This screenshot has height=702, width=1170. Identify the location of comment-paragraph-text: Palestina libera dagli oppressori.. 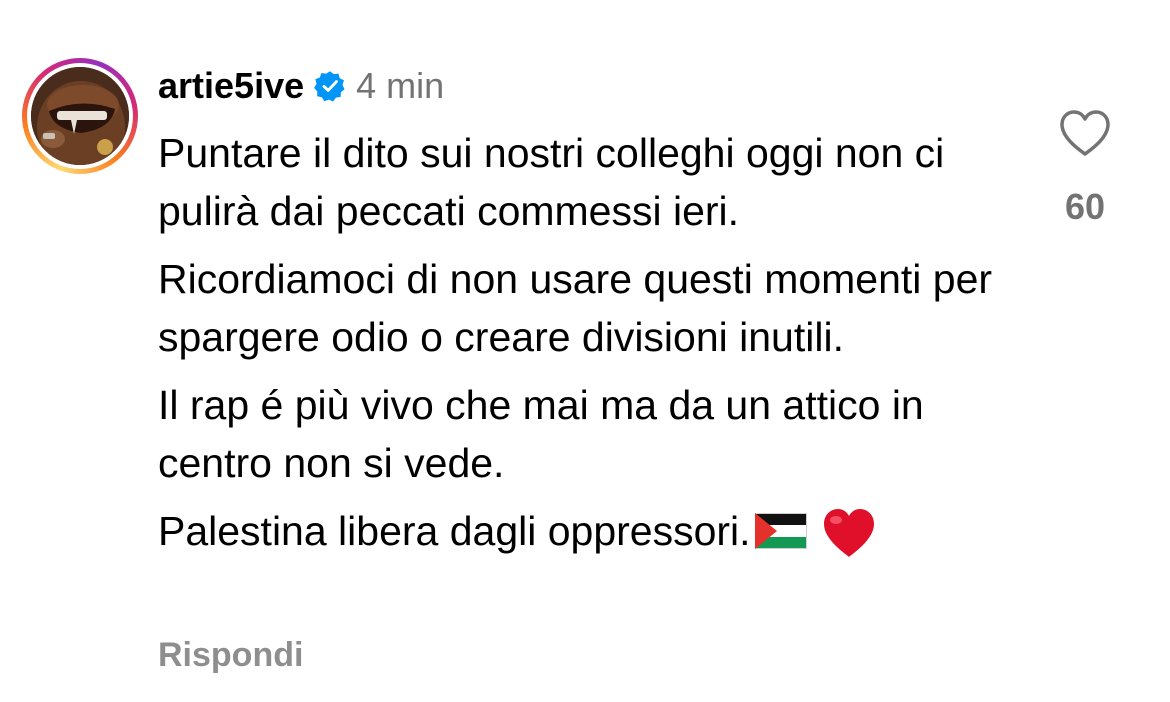
(454, 531).